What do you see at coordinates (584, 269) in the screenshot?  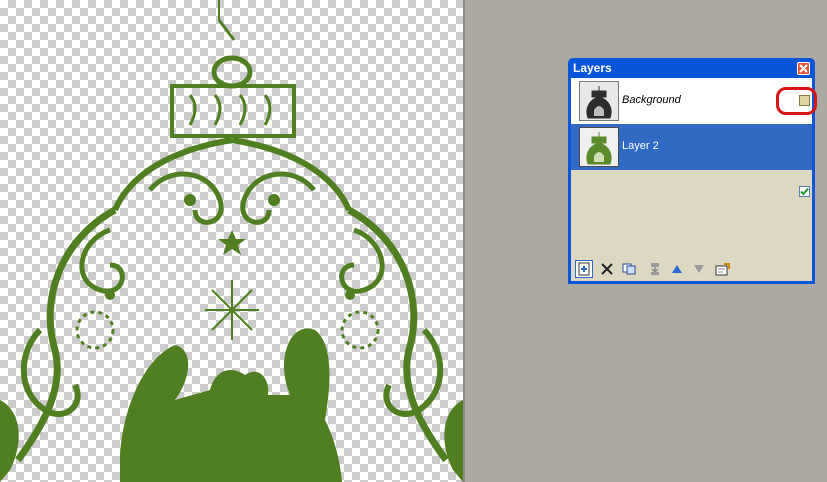 I see `add-layer-icon` at bounding box center [584, 269].